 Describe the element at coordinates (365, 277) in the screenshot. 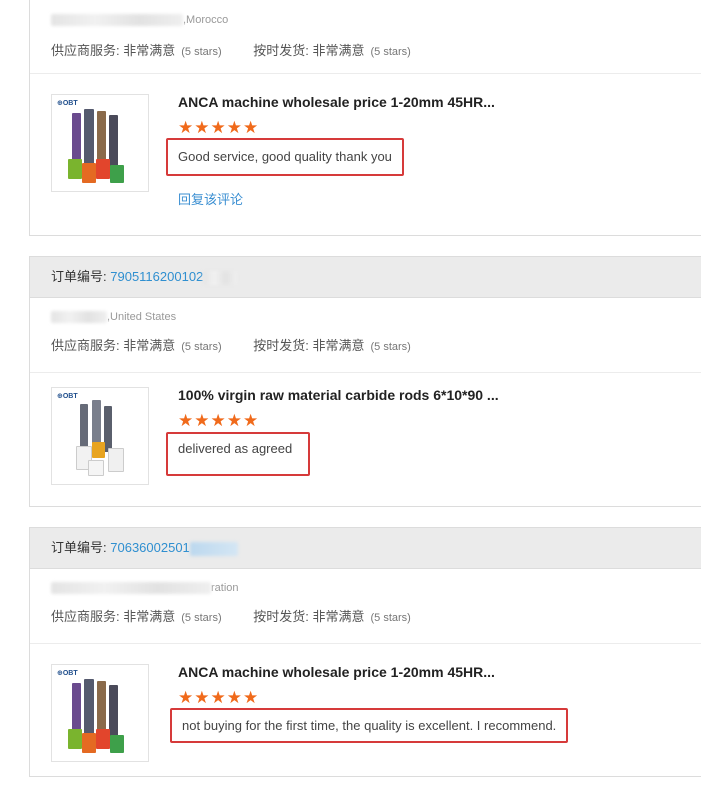

I see `order-header: 订单编号: 7905116200102` at that location.